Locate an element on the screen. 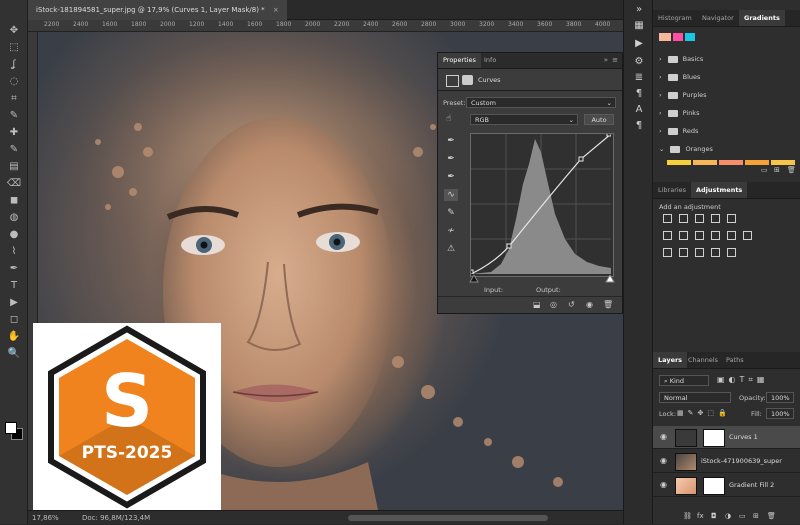 This screenshot has width=800, height=525. layer-filter-select: ⌕ Kind is located at coordinates (684, 380).